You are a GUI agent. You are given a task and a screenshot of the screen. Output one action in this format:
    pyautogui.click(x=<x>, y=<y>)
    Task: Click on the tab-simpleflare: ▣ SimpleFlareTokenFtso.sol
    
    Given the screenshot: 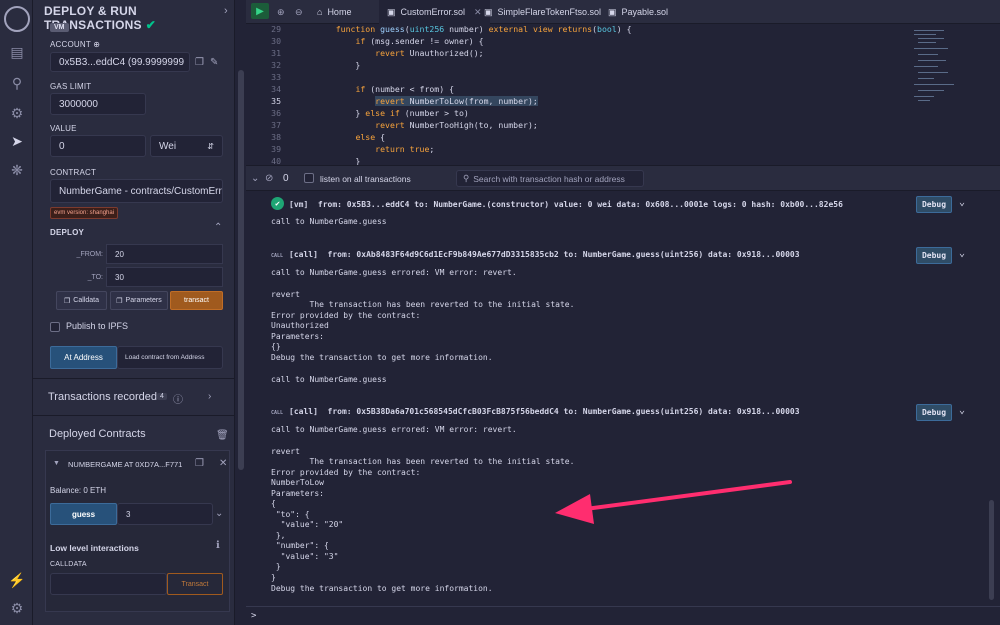 What is the action you would take?
    pyautogui.click(x=542, y=12)
    